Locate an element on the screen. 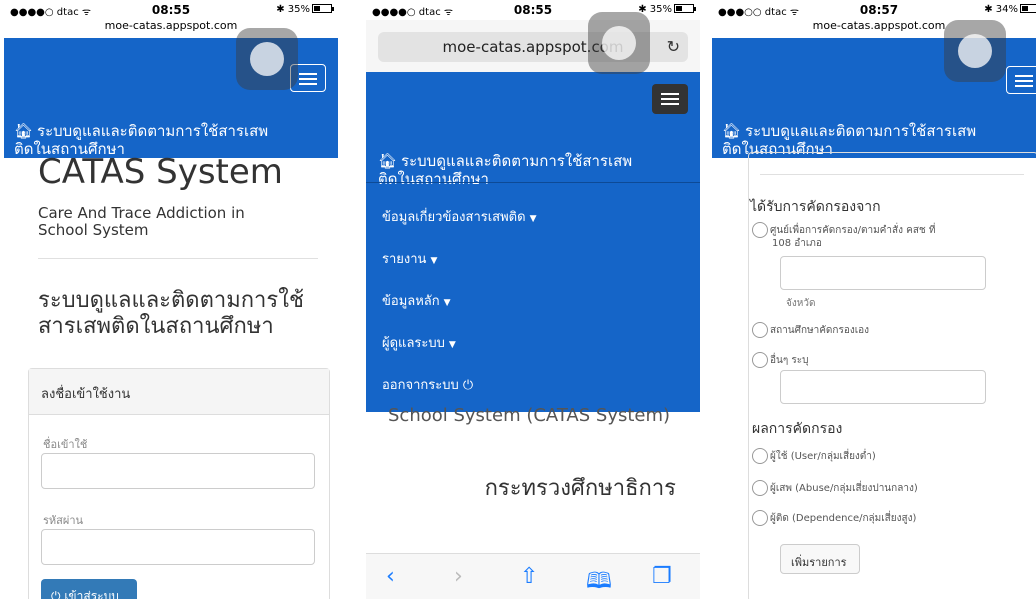 This screenshot has height=599, width=1036. menu-item-master-data: ข้อมูลหลัก ▼ is located at coordinates (416, 300).